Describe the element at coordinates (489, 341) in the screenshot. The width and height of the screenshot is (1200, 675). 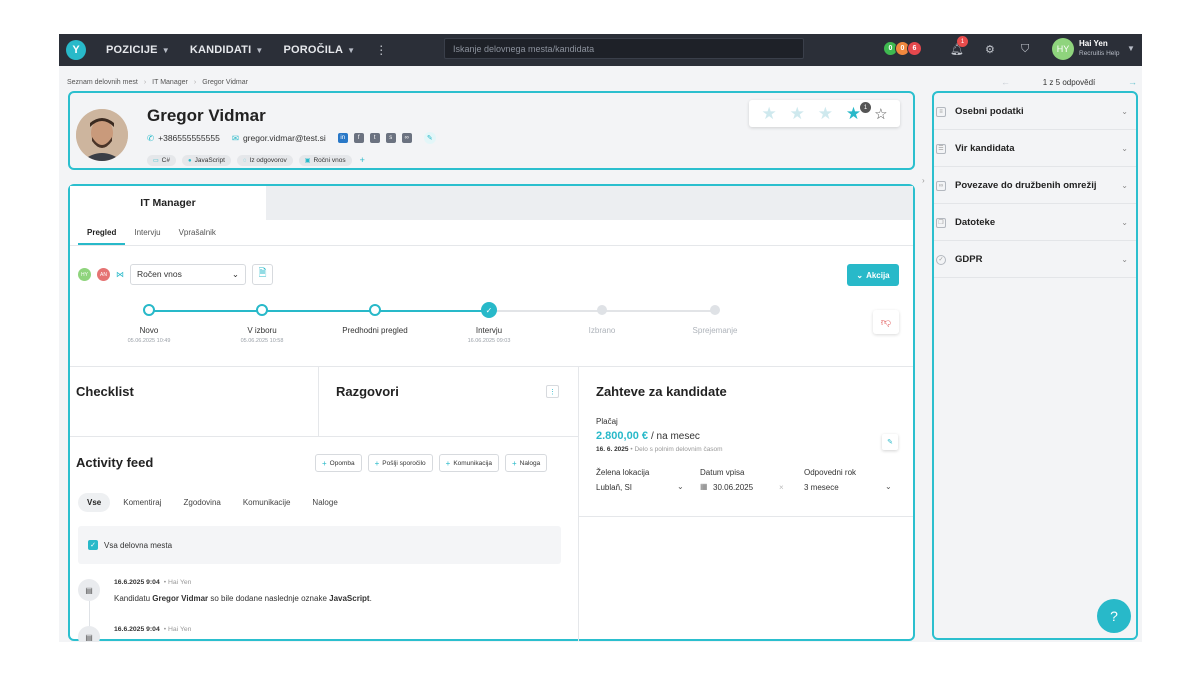
I see `step-date: 16.06.2025 09:03` at that location.